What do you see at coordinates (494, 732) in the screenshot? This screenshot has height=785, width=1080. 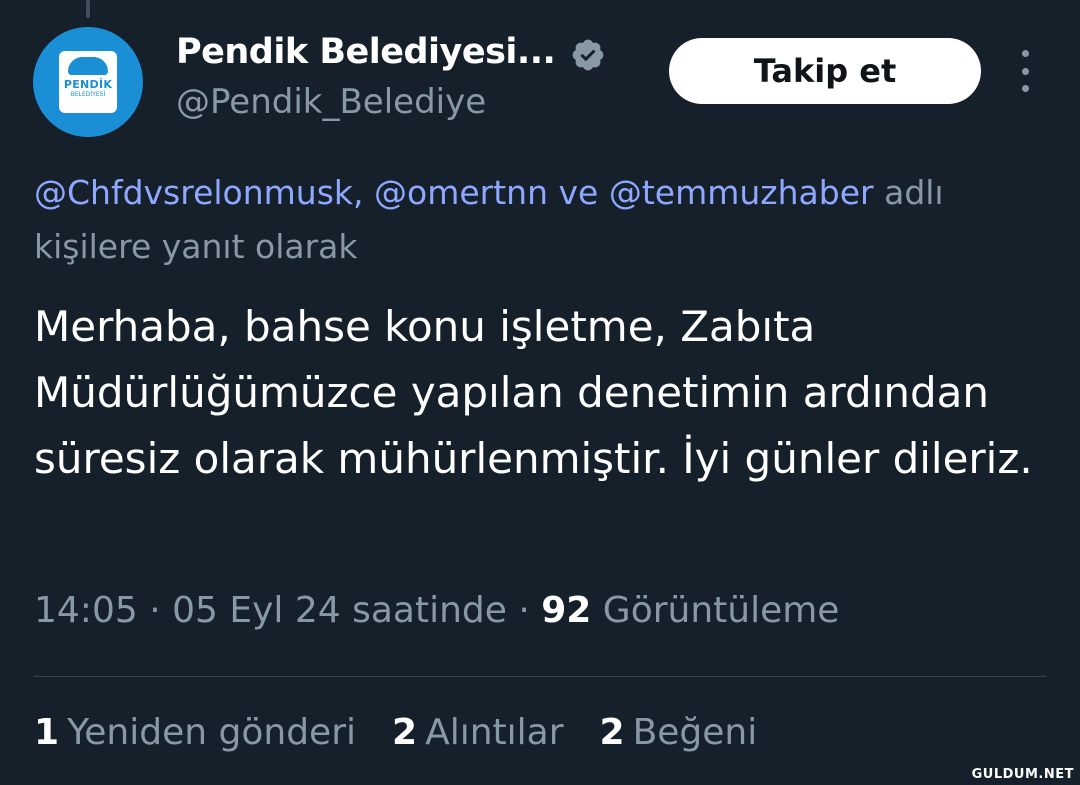 I see `quotes-label: Alıntılar` at bounding box center [494, 732].